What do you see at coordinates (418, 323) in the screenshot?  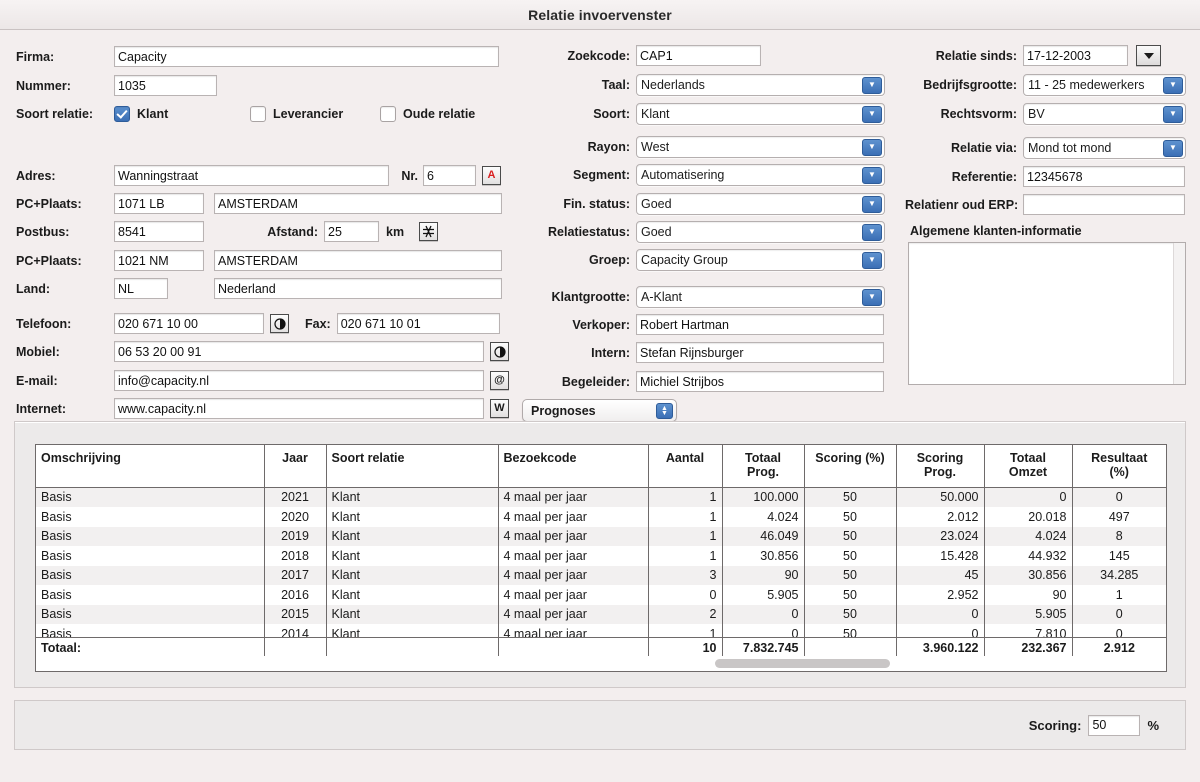 I see `fax-input` at bounding box center [418, 323].